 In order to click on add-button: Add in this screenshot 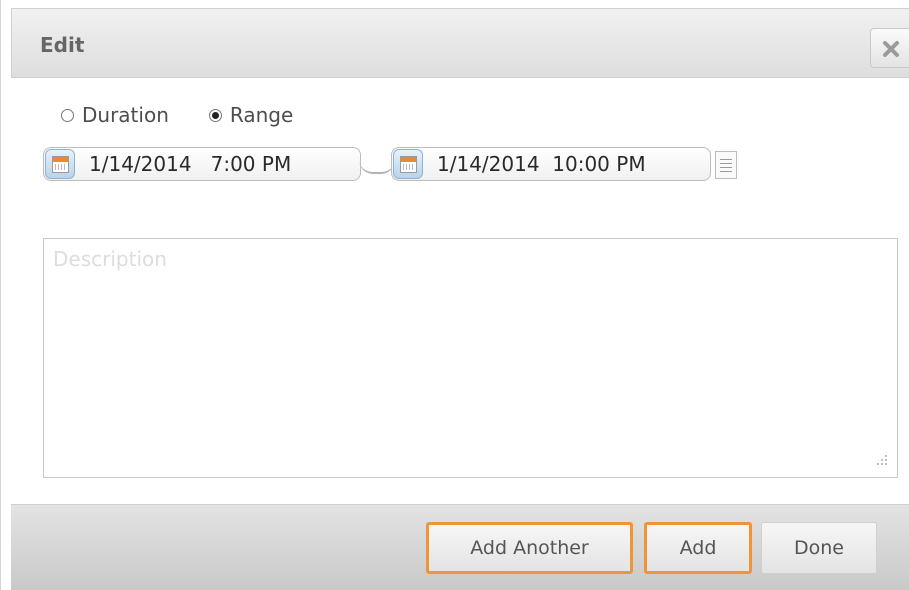, I will do `click(698, 548)`.